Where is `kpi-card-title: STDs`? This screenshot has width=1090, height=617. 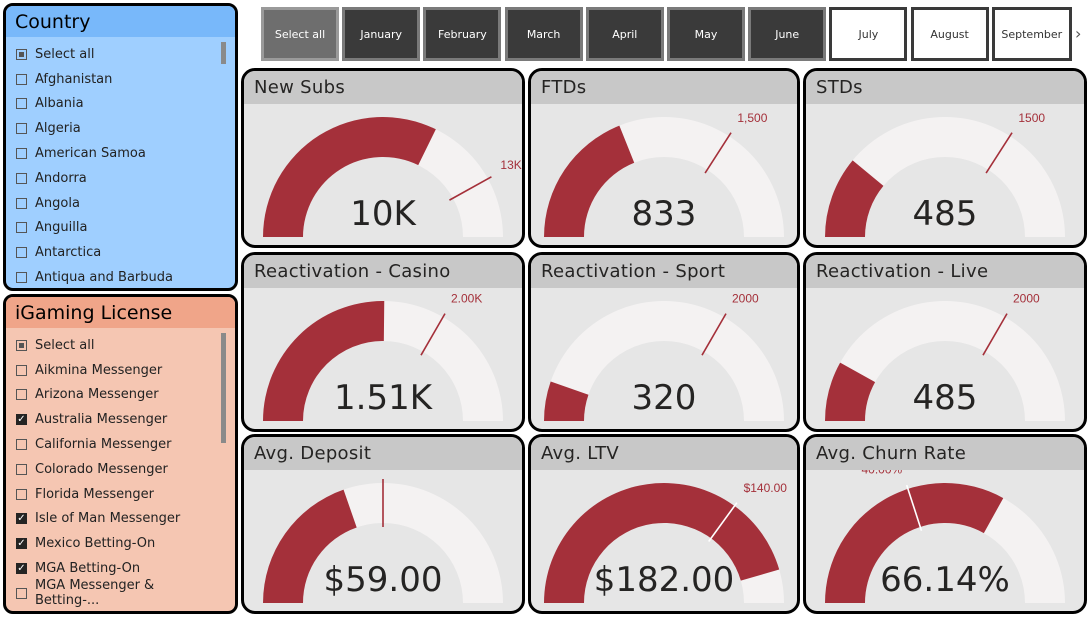 kpi-card-title: STDs is located at coordinates (945, 87).